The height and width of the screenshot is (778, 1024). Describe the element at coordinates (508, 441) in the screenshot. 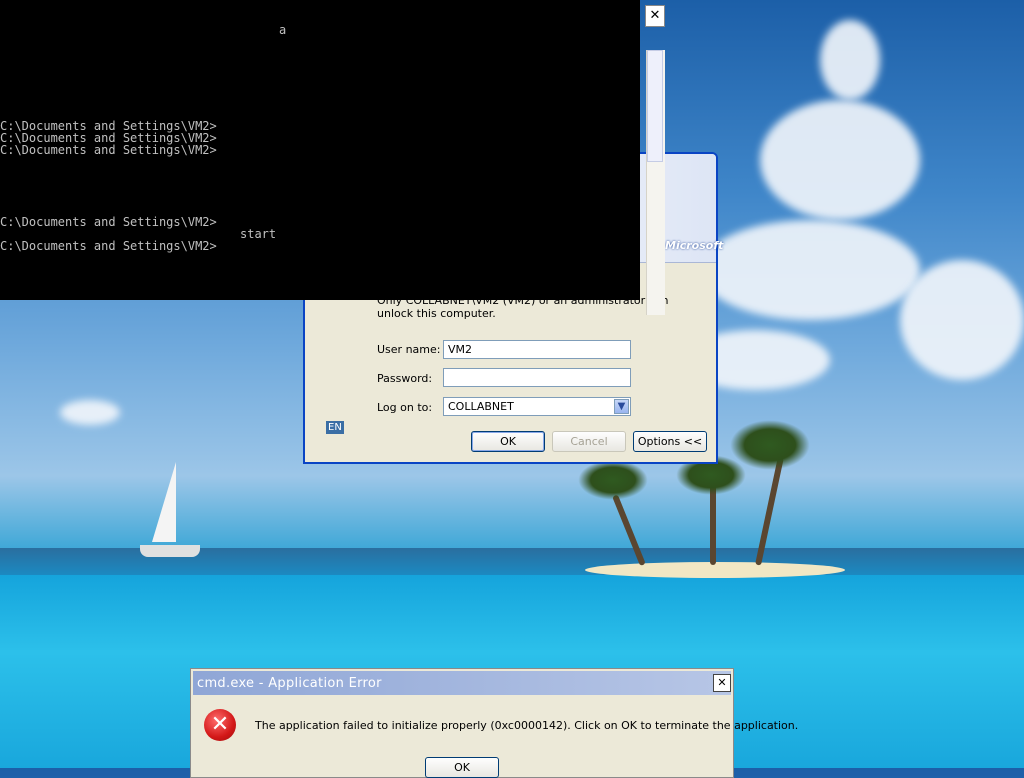

I see `ok-button: OK` at that location.